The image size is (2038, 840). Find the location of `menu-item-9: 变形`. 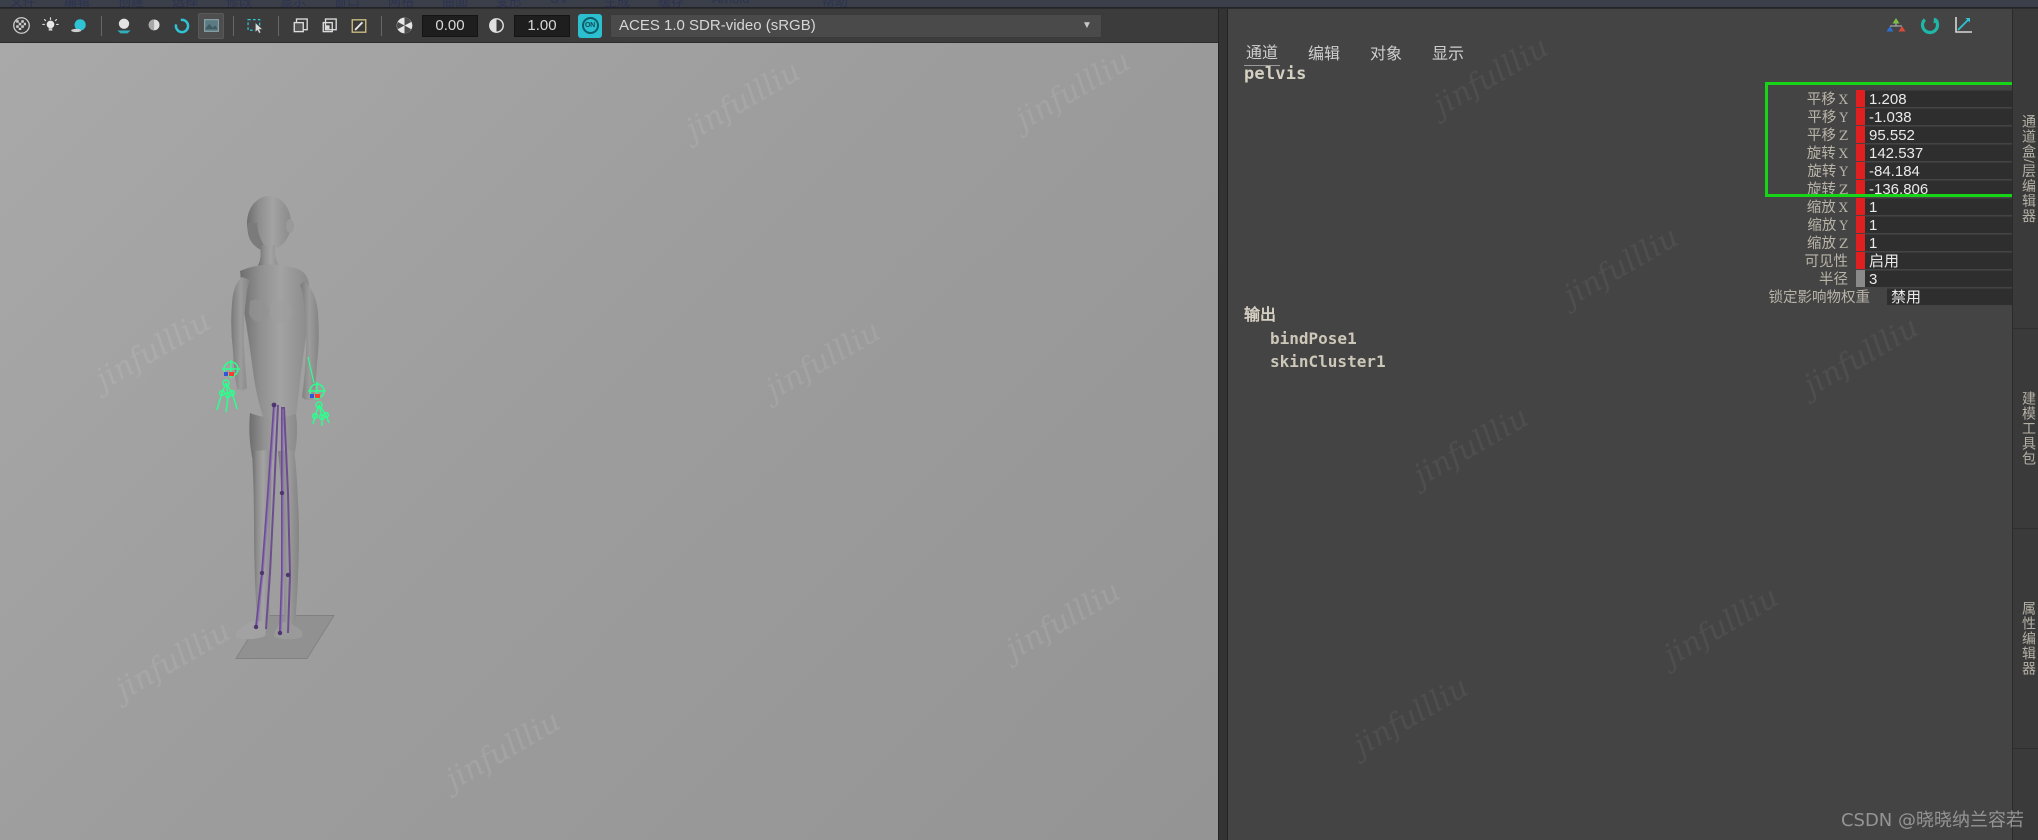

menu-item-9: 变形 is located at coordinates (509, 3).